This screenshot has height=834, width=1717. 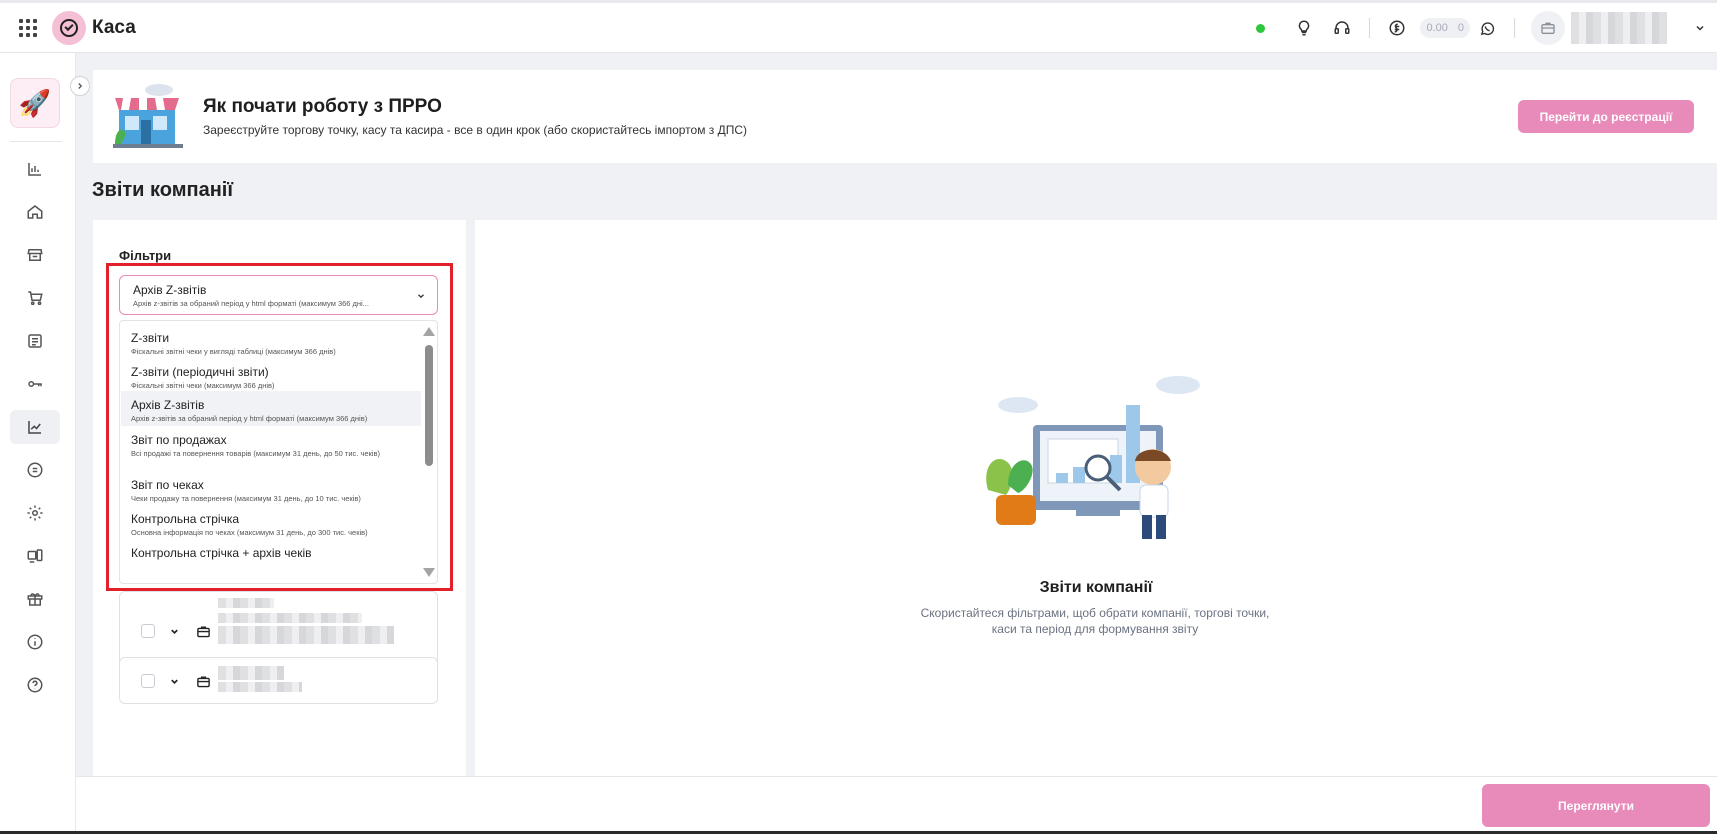 I want to click on devices-icon, so click(x=35, y=556).